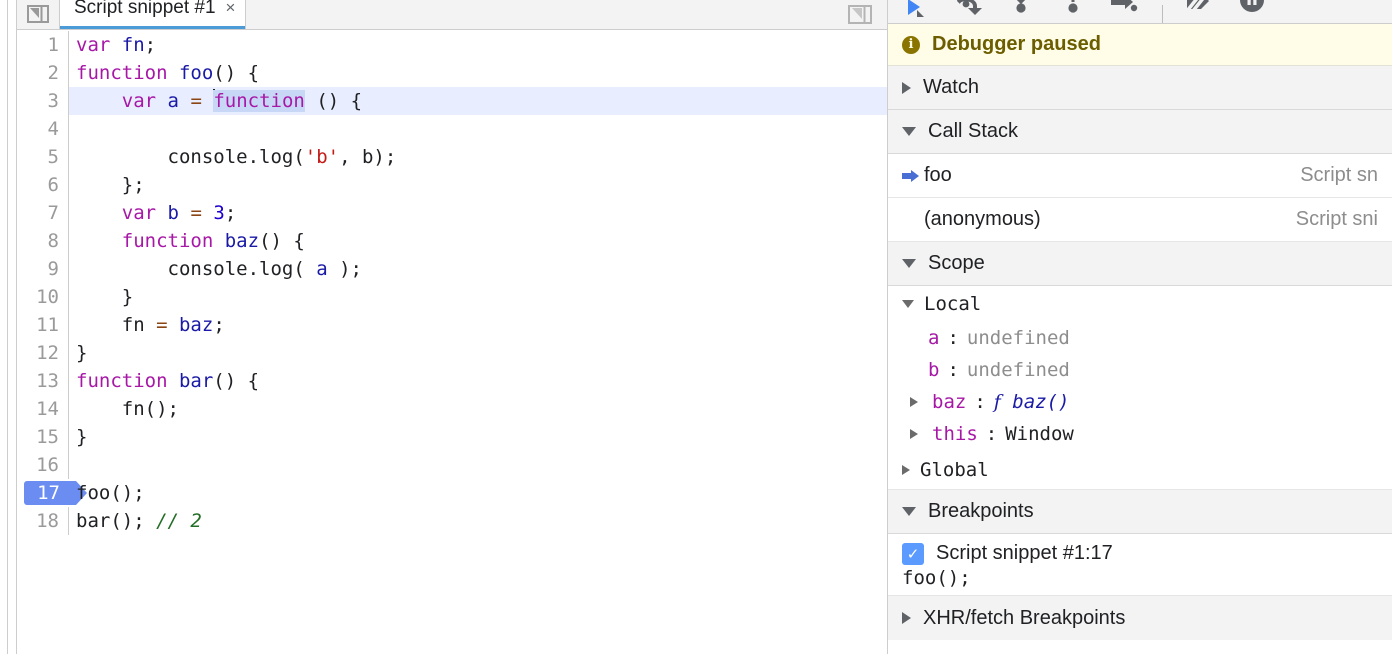  I want to click on code-line-4: 4, so click(452, 129).